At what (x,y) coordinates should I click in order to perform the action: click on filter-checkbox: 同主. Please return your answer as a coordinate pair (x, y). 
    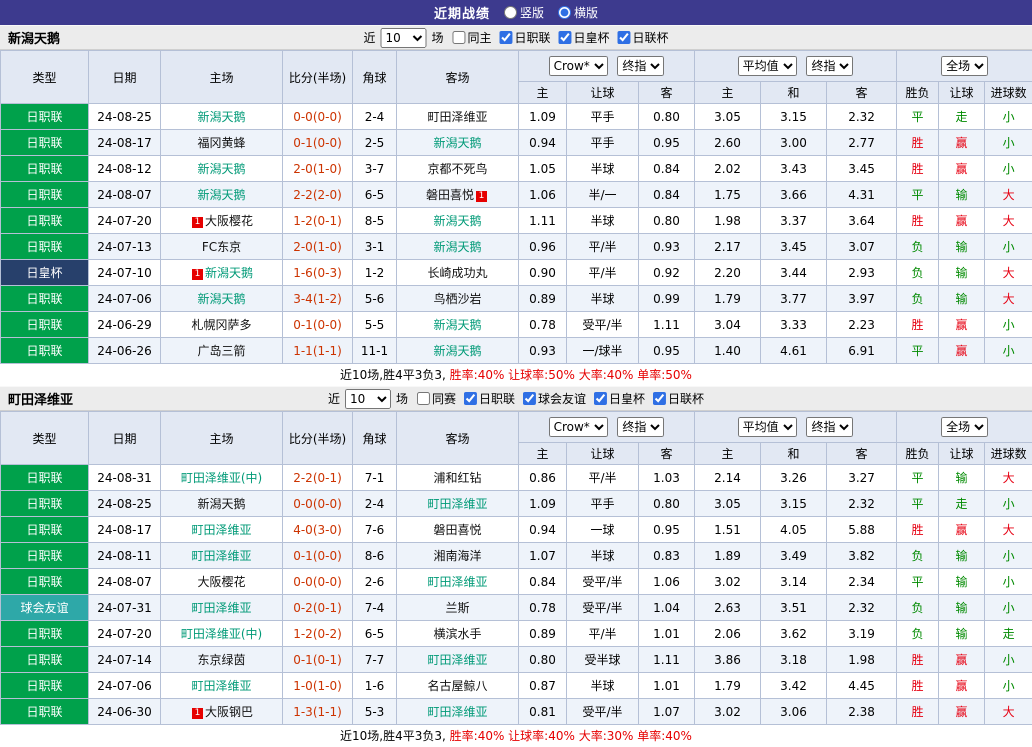
    Looking at the image, I should click on (471, 37).